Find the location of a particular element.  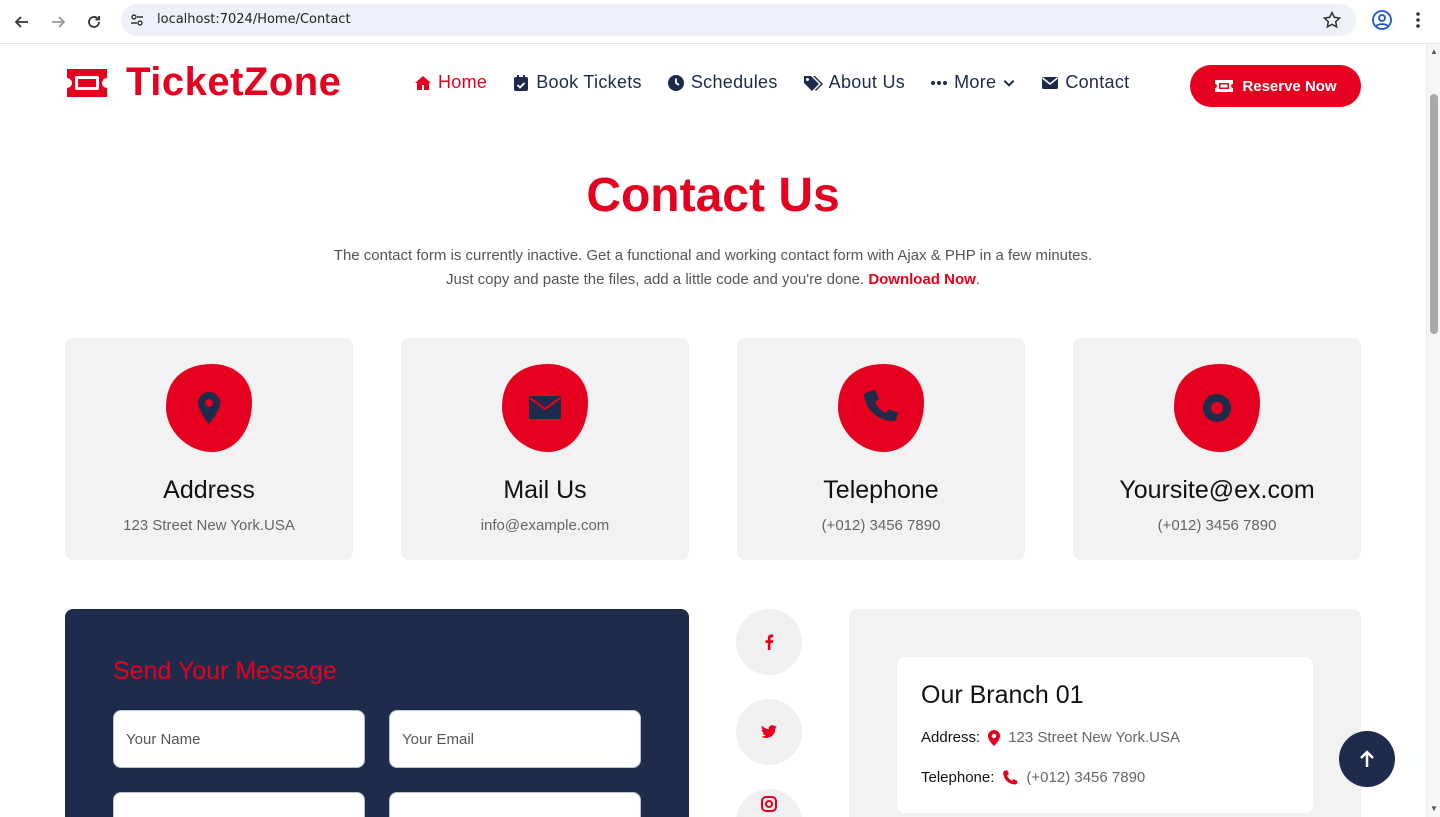

calendar-check-icon is located at coordinates (521, 82).